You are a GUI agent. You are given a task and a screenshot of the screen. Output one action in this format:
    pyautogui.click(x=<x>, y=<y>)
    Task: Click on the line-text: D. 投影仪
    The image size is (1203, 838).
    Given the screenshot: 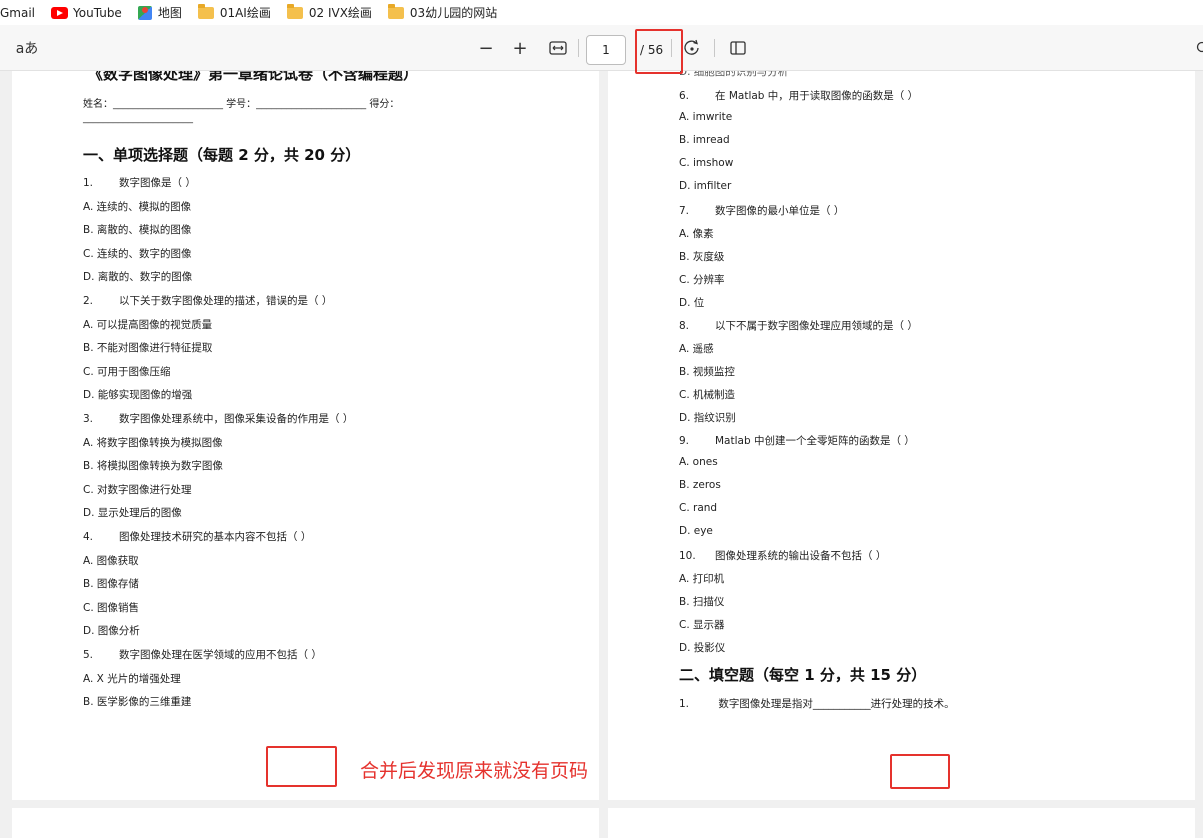 What is the action you would take?
    pyautogui.click(x=702, y=648)
    